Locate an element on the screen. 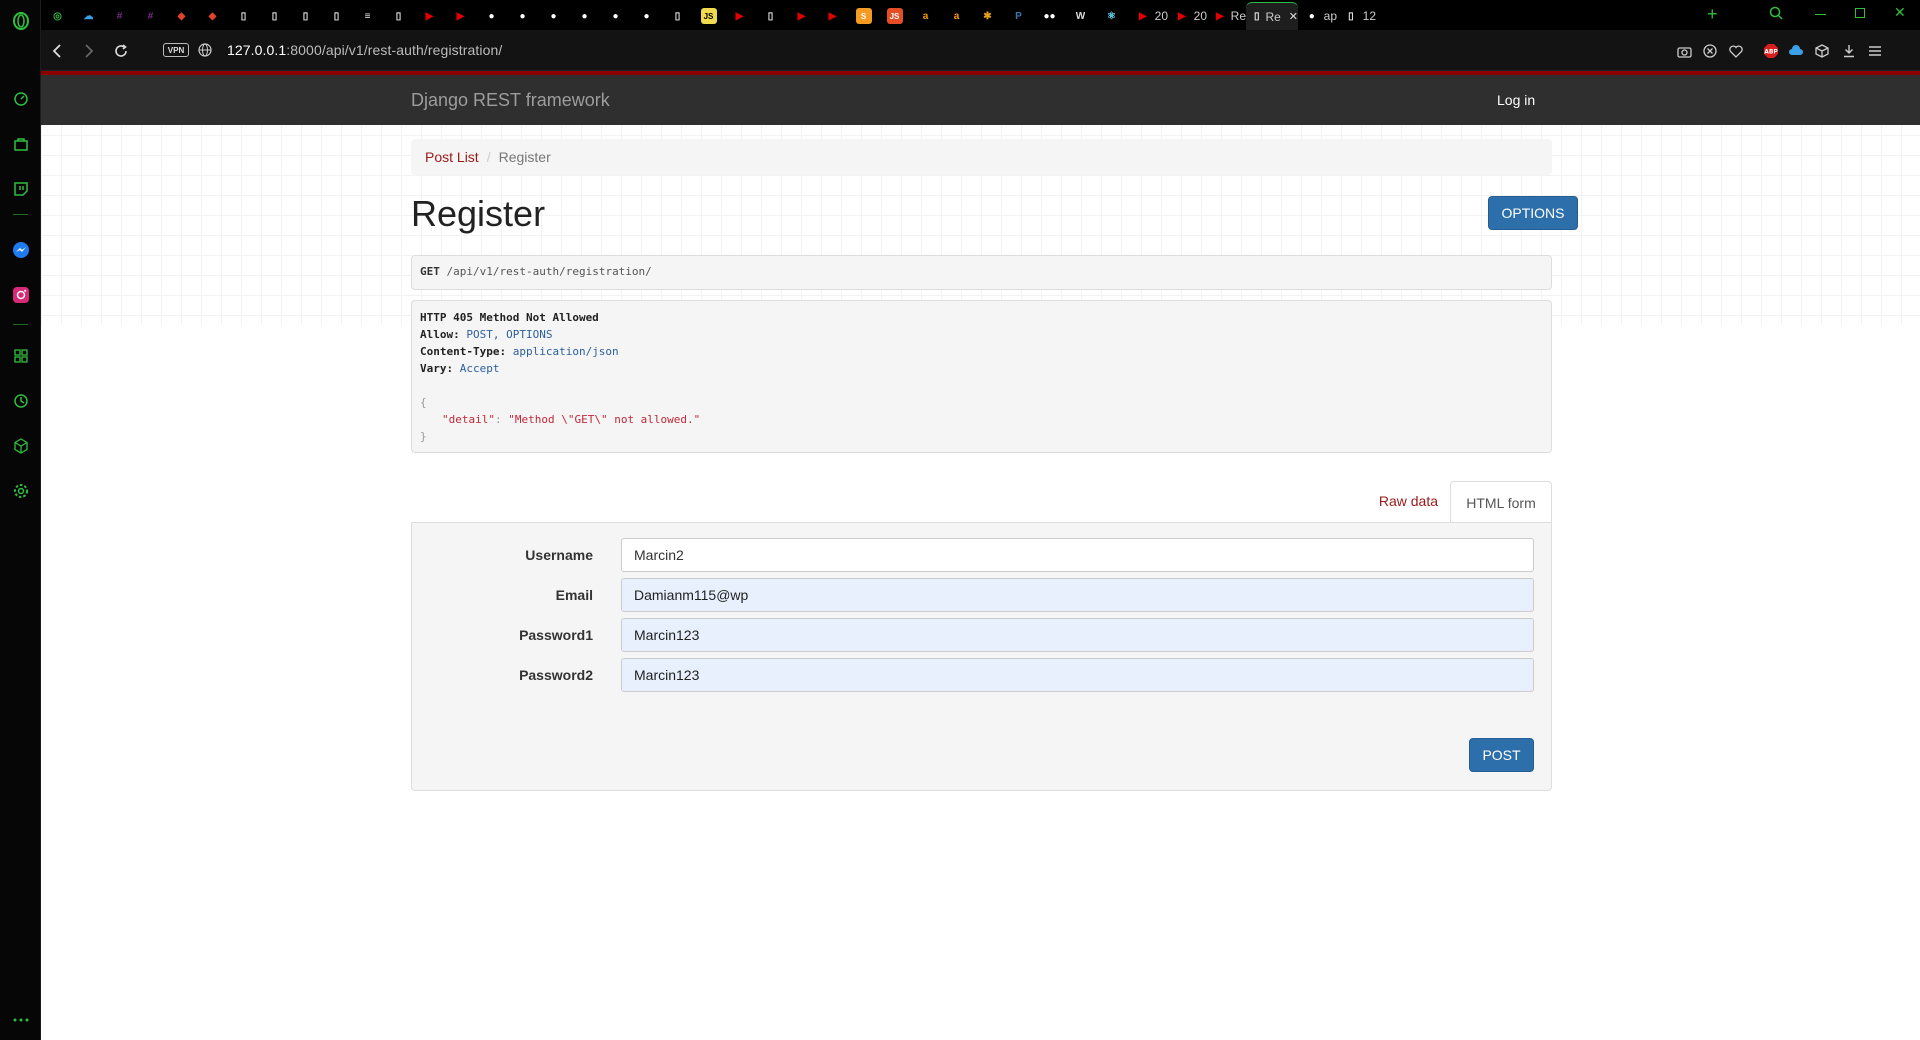 This screenshot has height=1040, width=1920. github-icon: ● is located at coordinates (615, 16).